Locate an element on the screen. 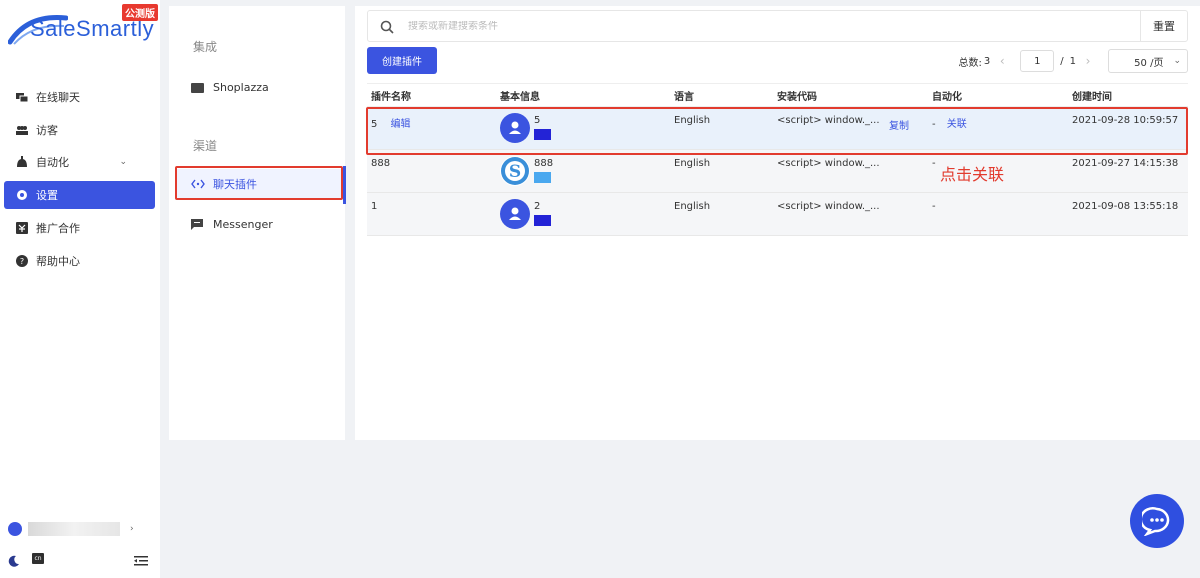 Image resolution: width=1200 pixels, height=578 pixels. plugin-name: 888 is located at coordinates (381, 163).